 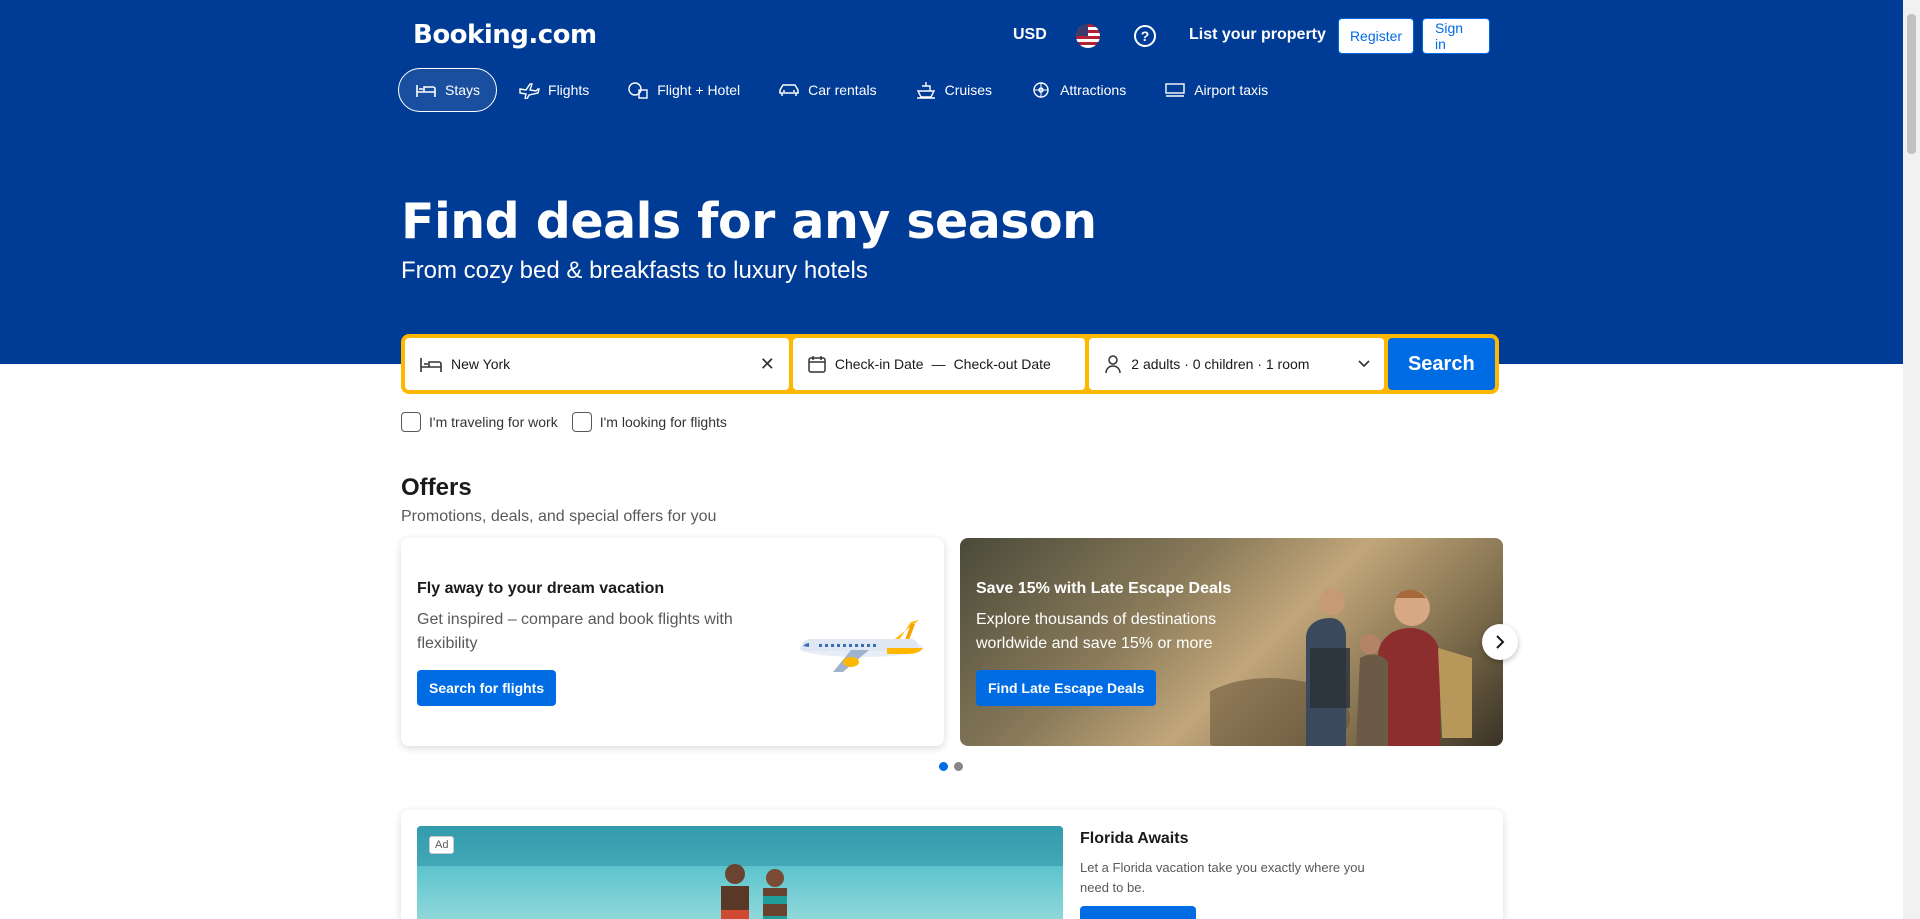 What do you see at coordinates (1456, 36) in the screenshot?
I see `sign-in-button: Sign in` at bounding box center [1456, 36].